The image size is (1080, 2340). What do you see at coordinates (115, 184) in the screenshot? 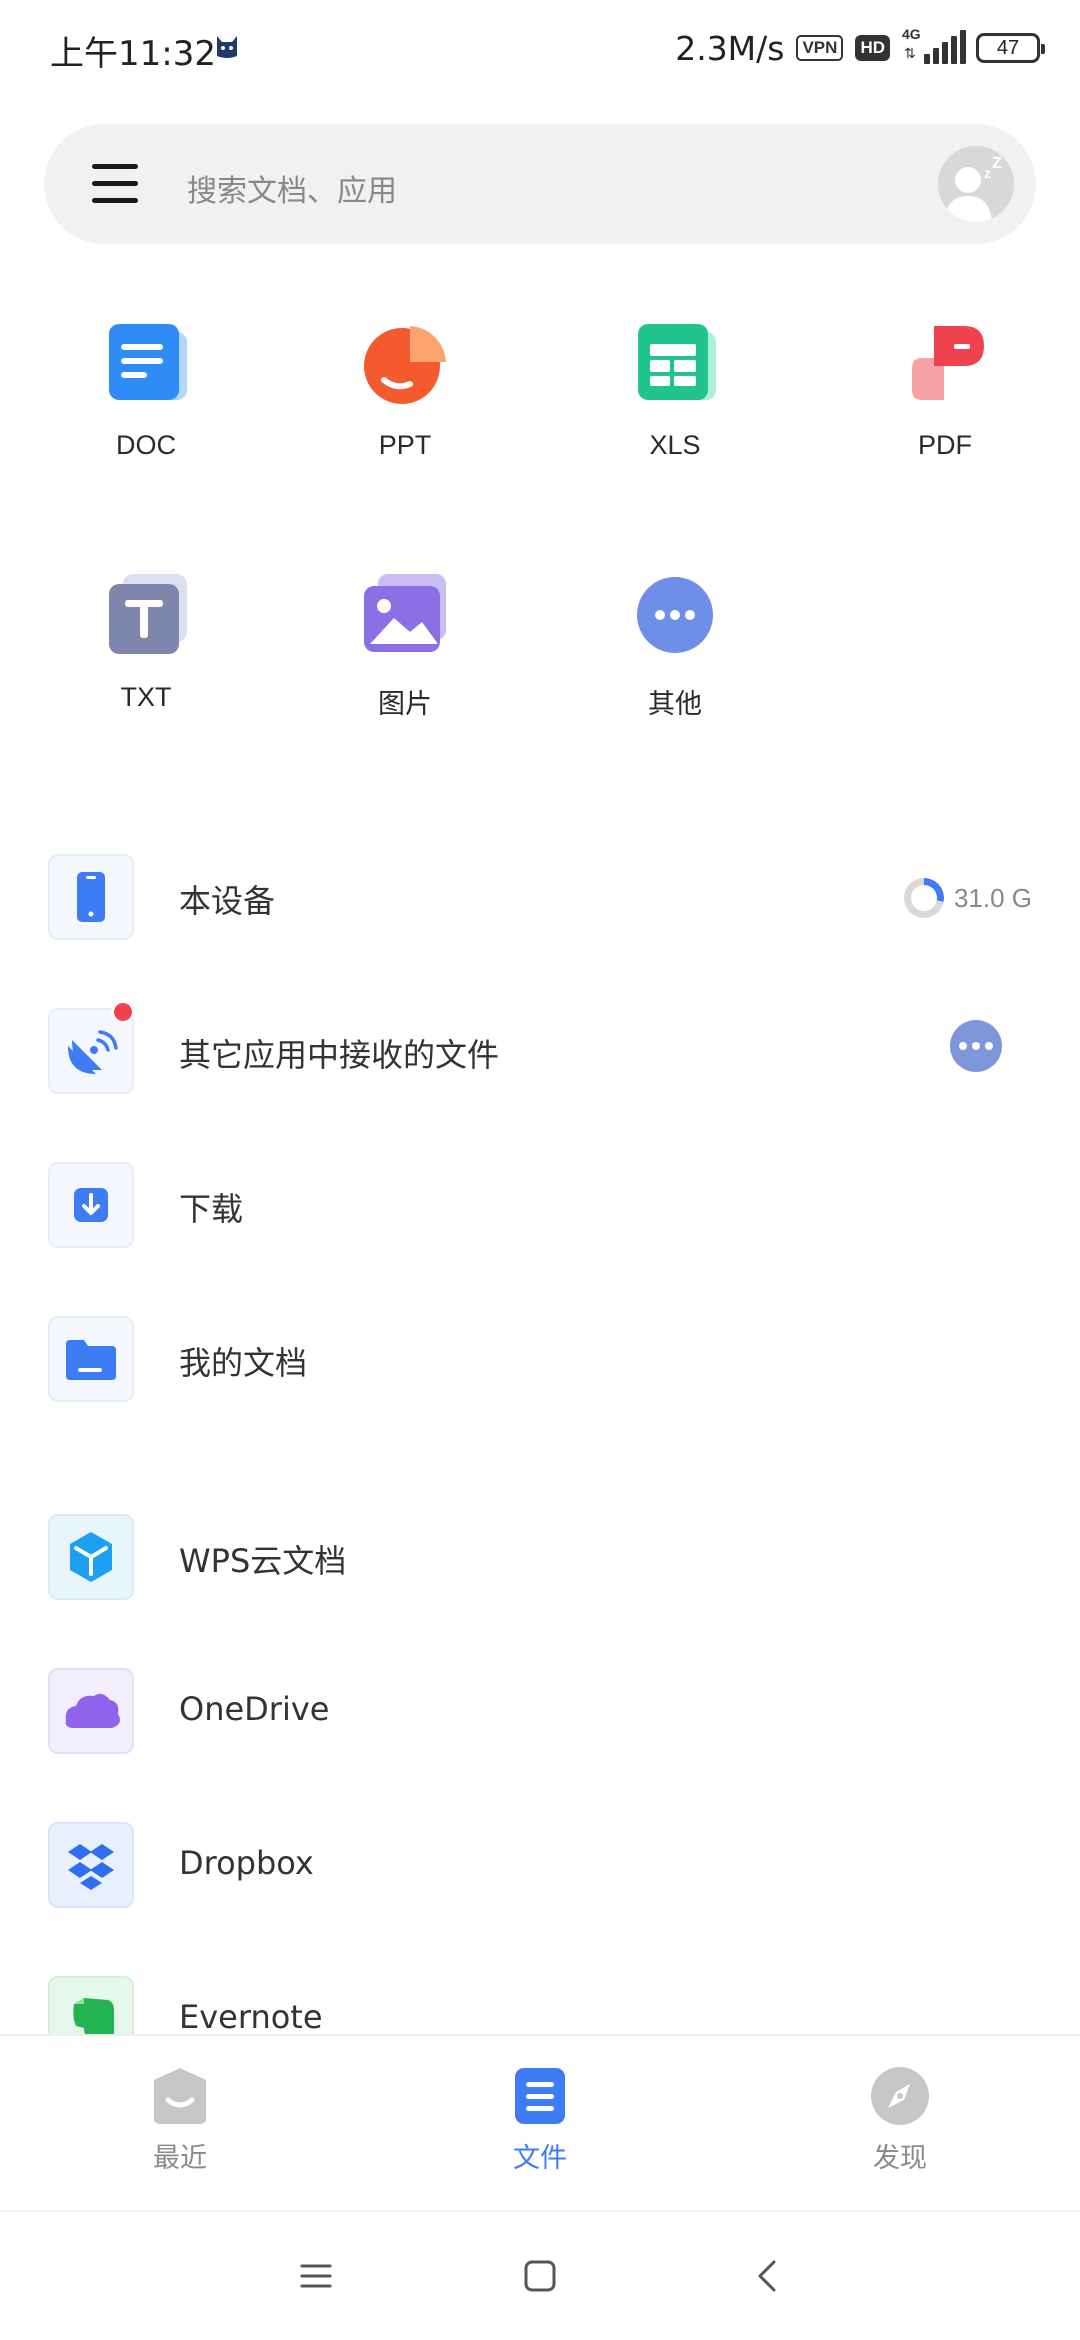
I see `menu-icon` at bounding box center [115, 184].